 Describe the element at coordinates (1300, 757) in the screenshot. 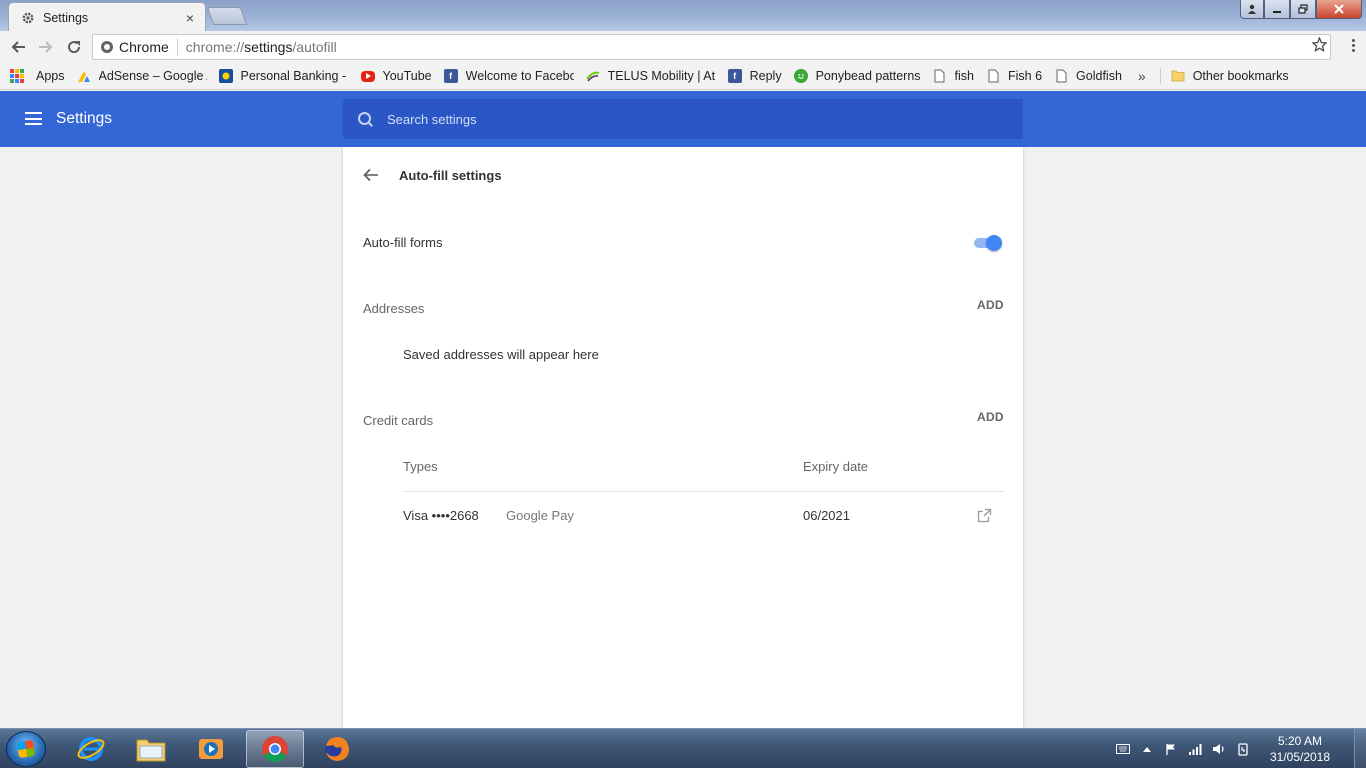

I see `clock-date: 31/05/2018` at that location.